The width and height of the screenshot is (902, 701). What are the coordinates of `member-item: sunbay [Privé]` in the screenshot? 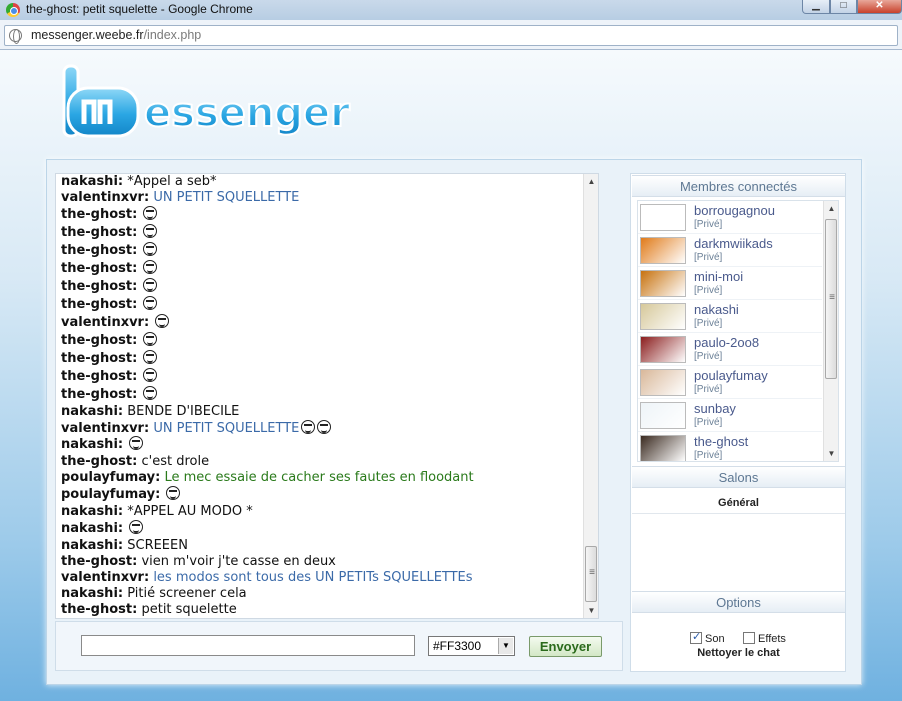 It's located at (730, 415).